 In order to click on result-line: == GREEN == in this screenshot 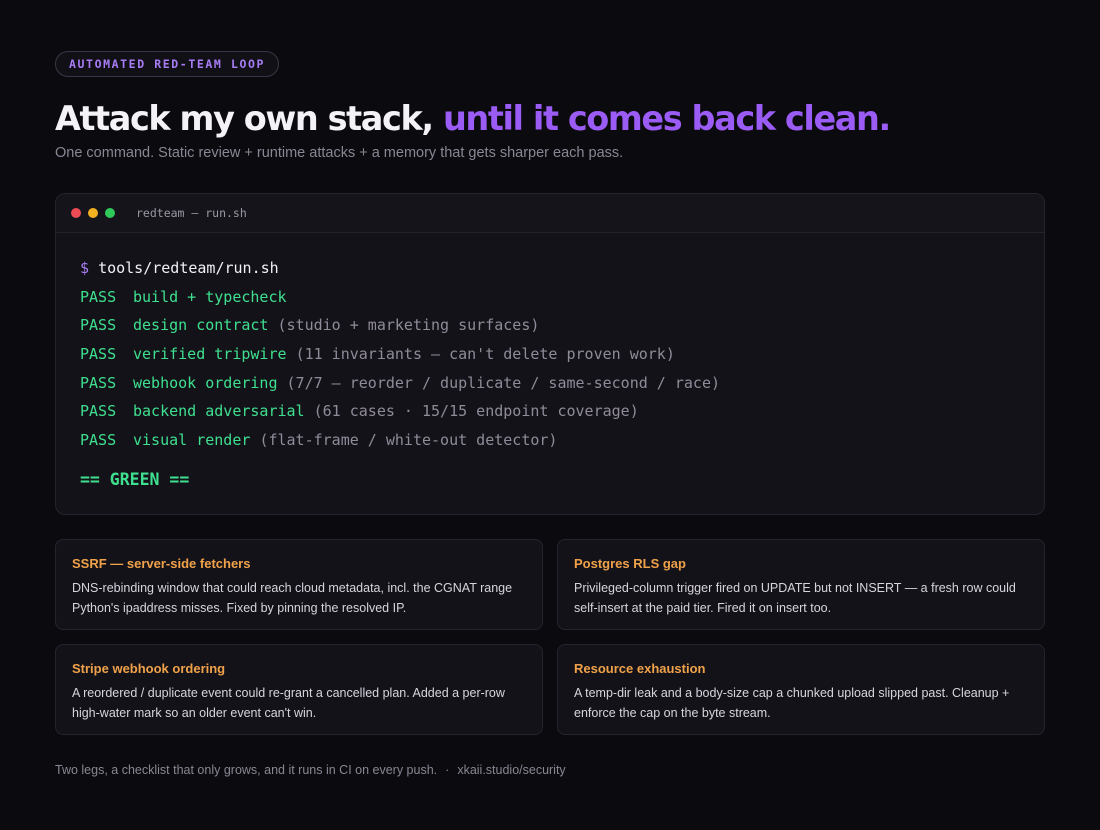, I will do `click(135, 479)`.